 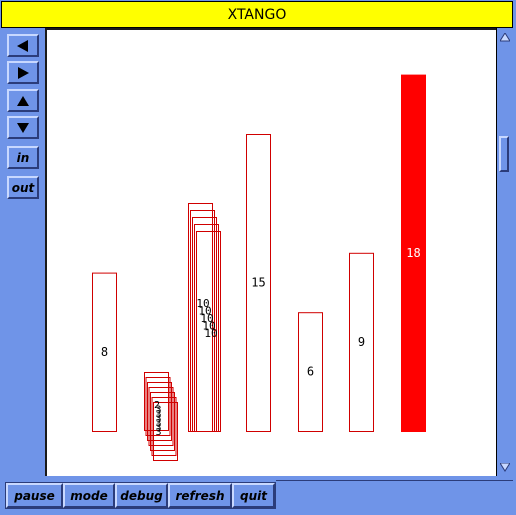 What do you see at coordinates (504, 154) in the screenshot?
I see `scrollbar-thumb` at bounding box center [504, 154].